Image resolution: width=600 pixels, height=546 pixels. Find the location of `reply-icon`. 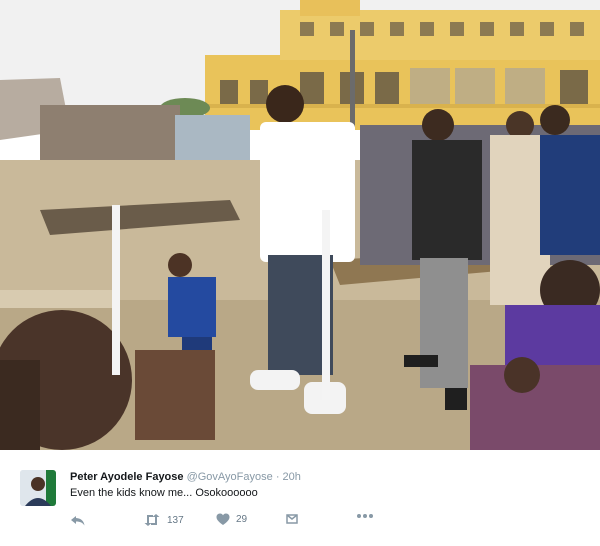

reply-icon is located at coordinates (78, 521).